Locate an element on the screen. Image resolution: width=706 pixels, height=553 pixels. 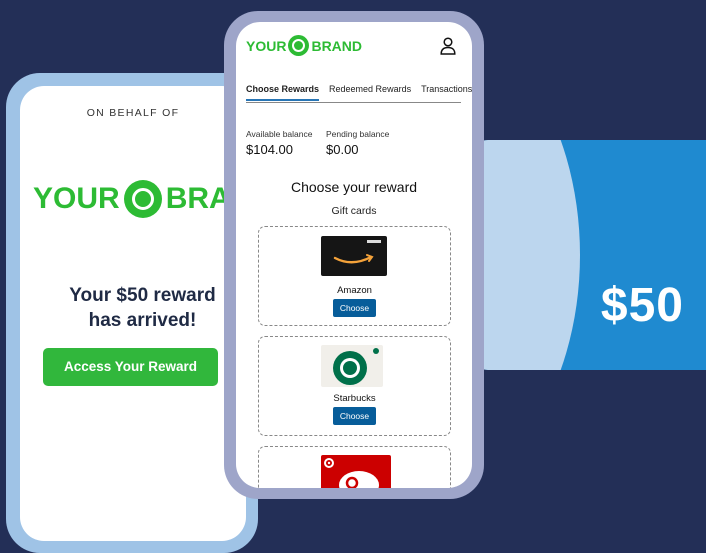
logo-text-left: YOUR is located at coordinates (76, 198).